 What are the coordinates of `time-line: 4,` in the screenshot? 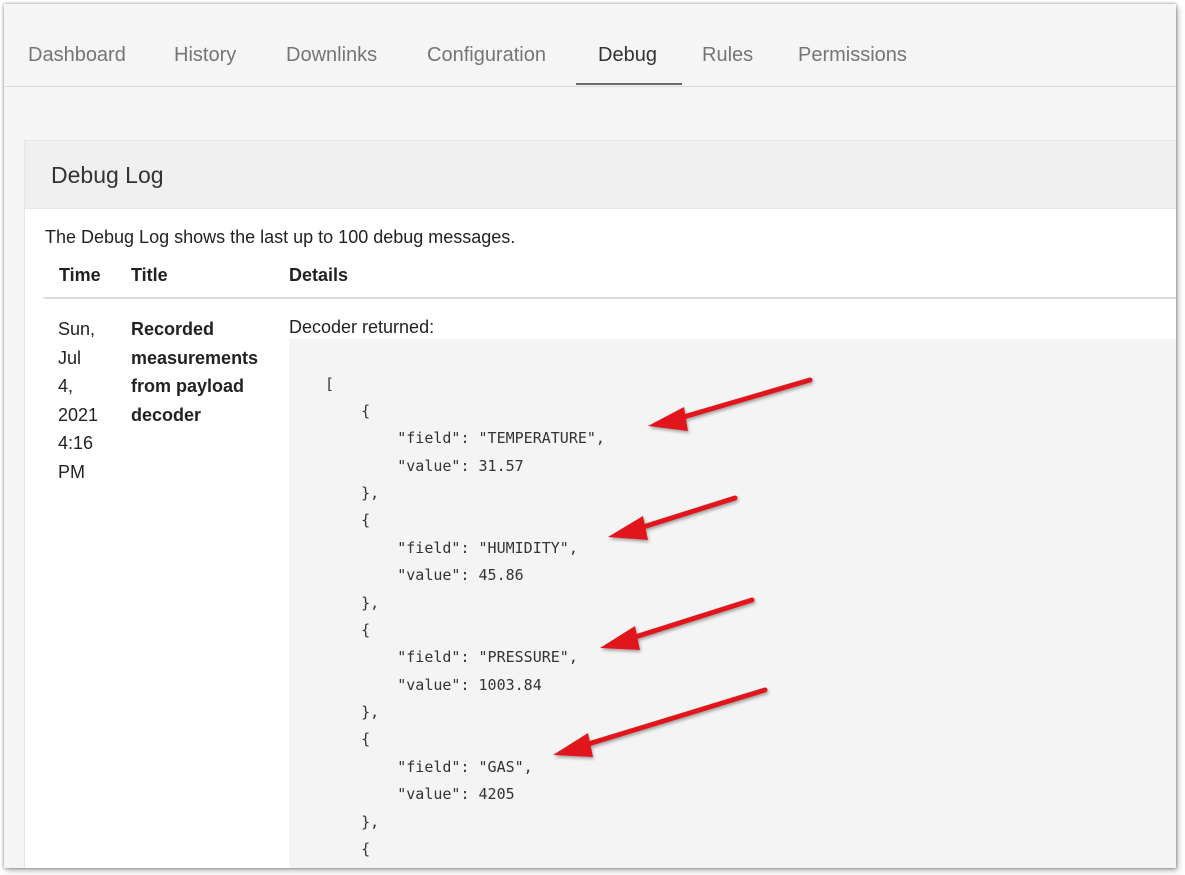 It's located at (66, 386).